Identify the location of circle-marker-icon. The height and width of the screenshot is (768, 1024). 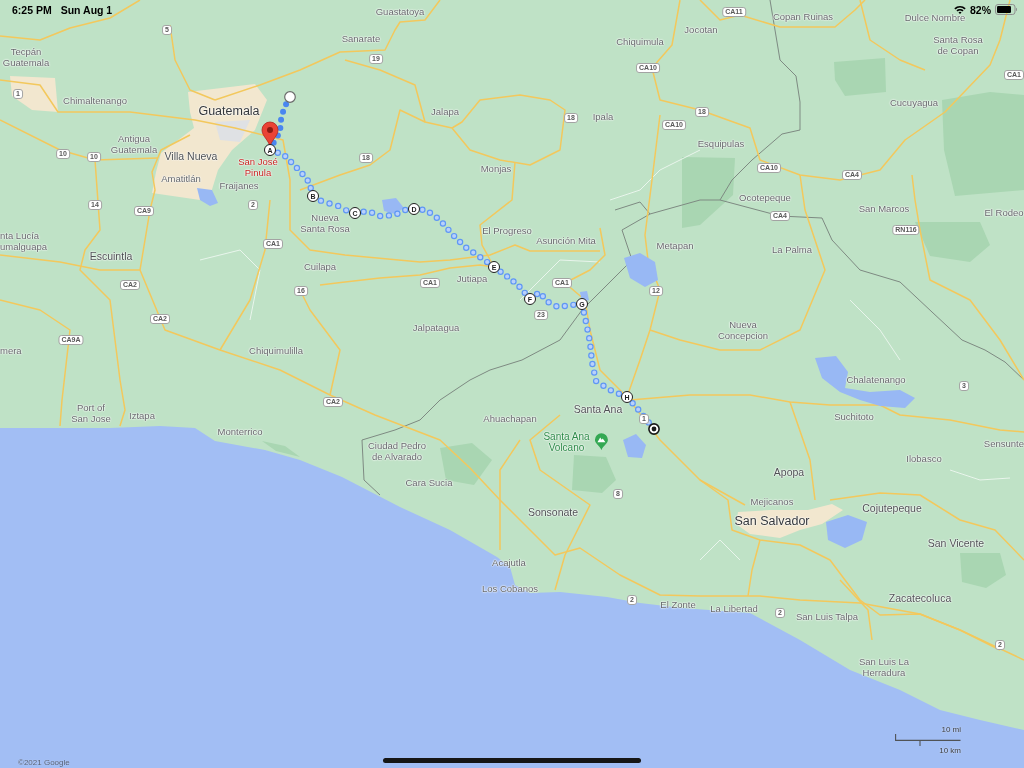
(290, 97).